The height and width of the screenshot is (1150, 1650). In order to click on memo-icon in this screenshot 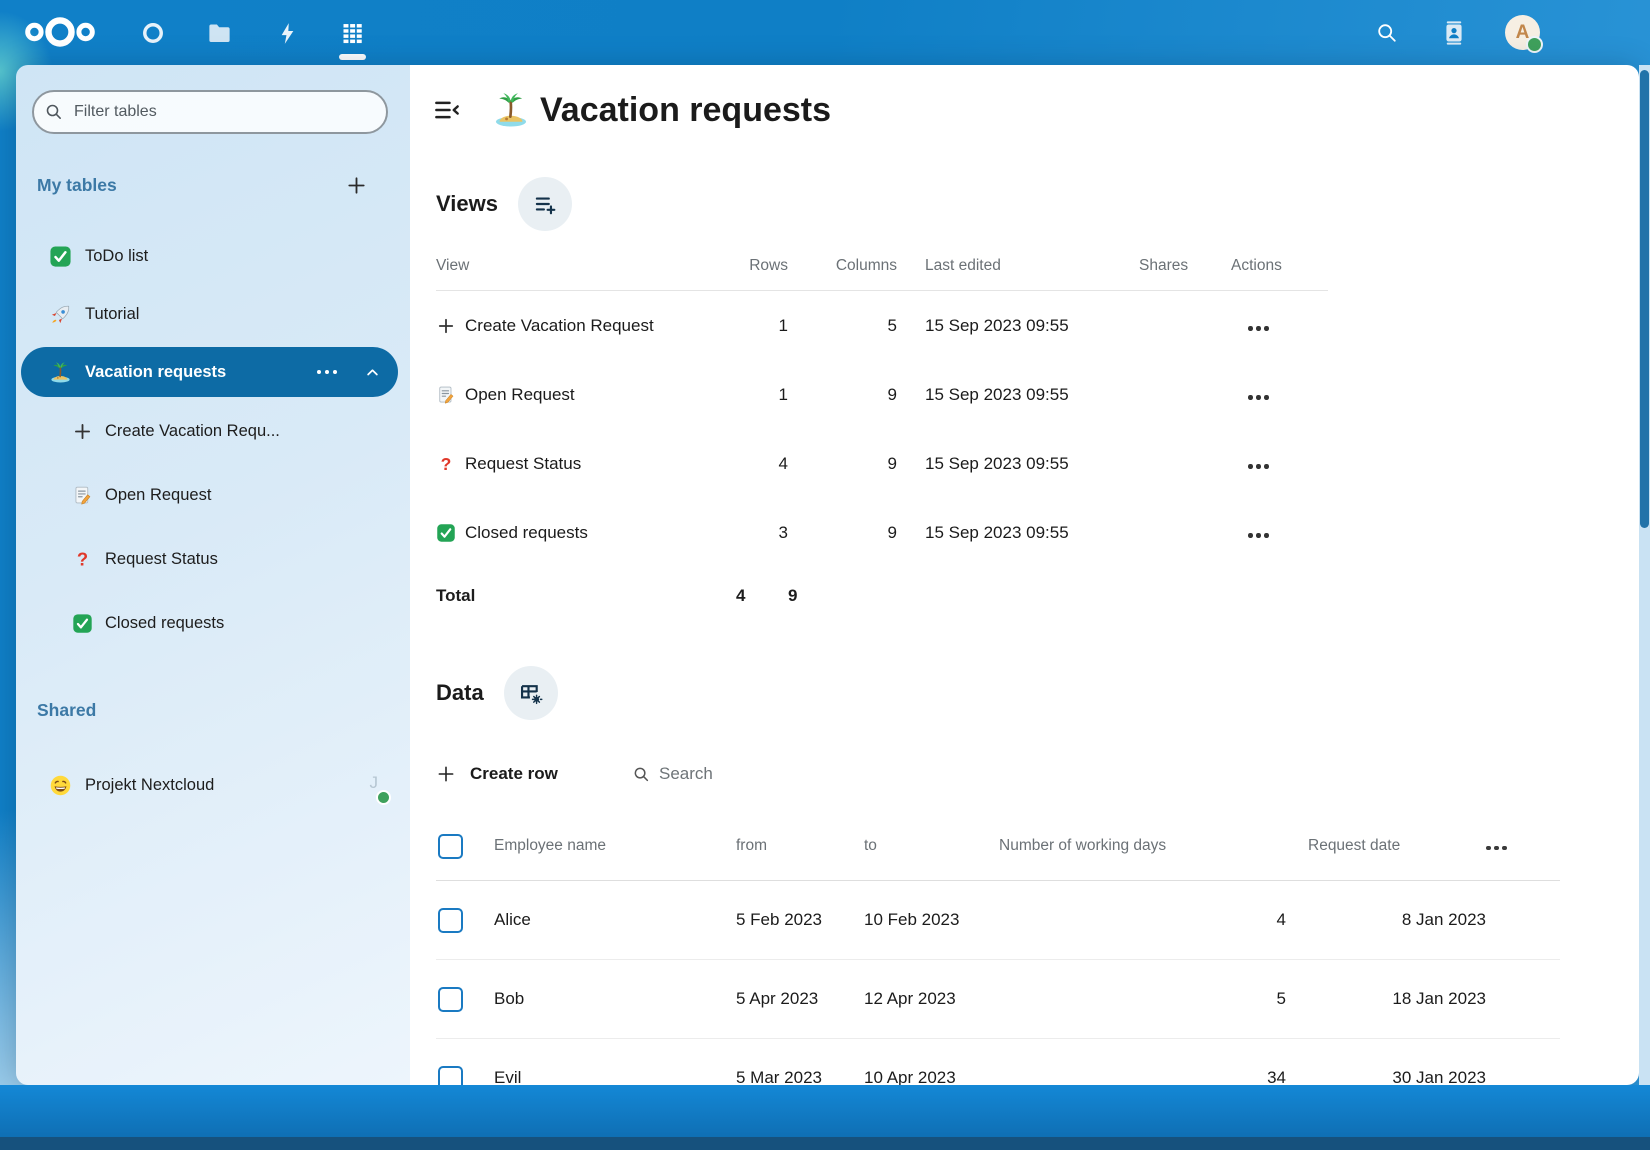, I will do `click(82, 495)`.